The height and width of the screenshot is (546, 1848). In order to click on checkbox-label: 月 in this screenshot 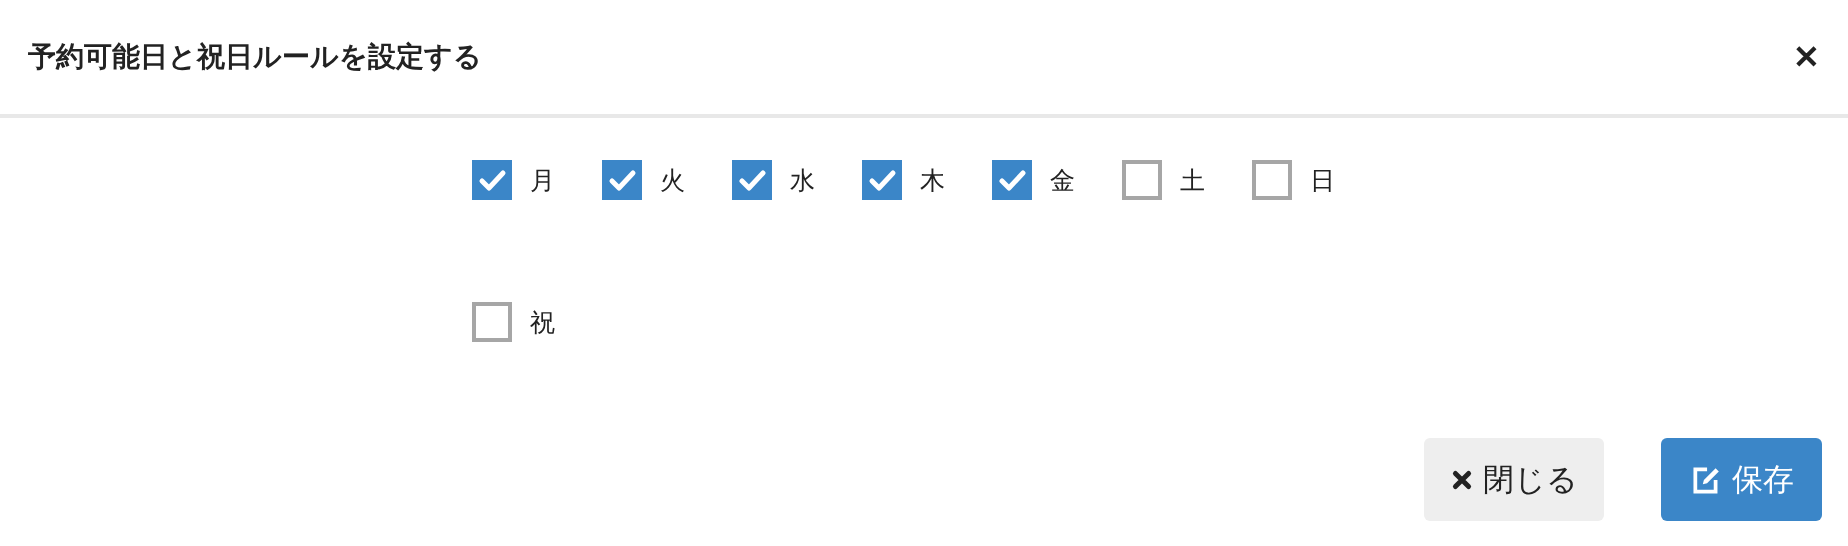, I will do `click(542, 180)`.